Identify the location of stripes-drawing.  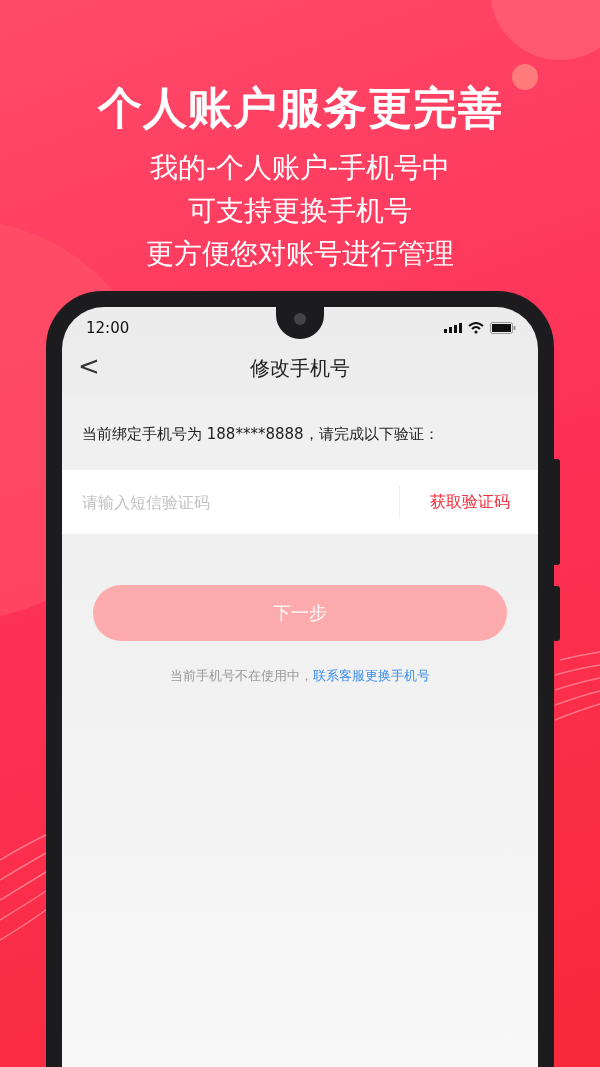
(577, 686).